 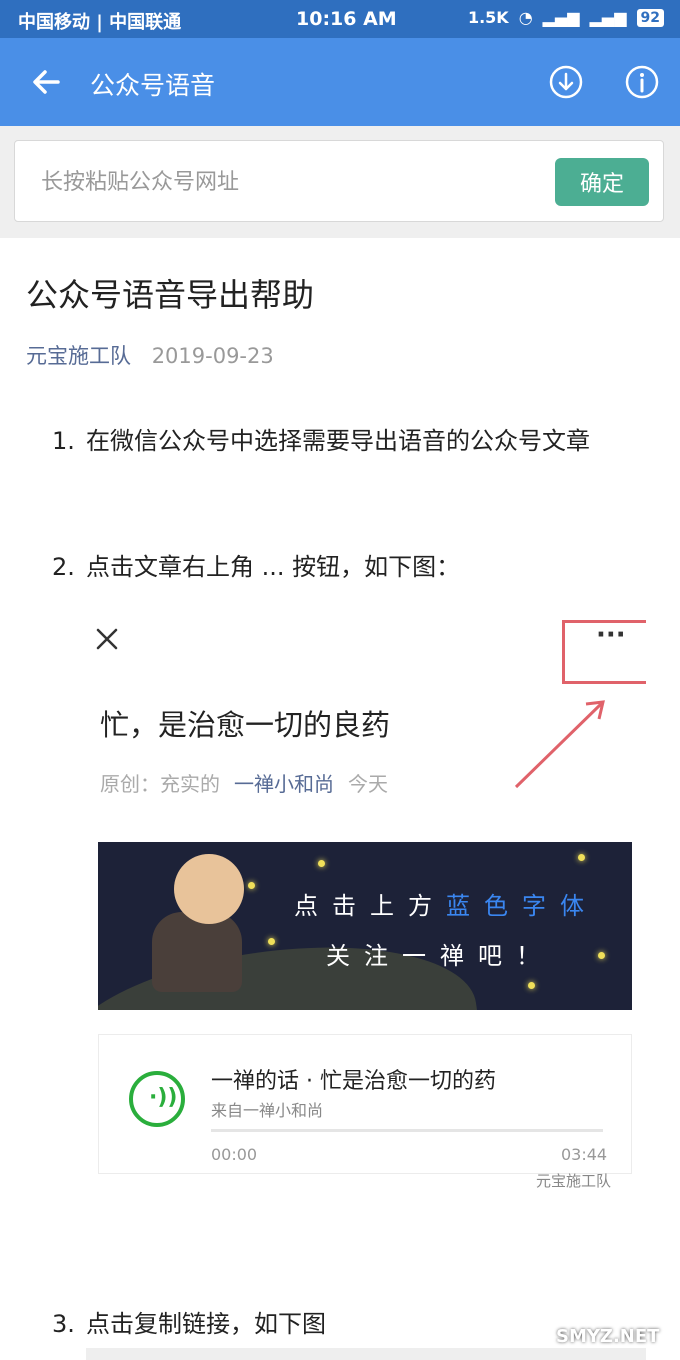 I want to click on step-text: 在微信公众号中选择需要导出语音的公众号文章, so click(x=338, y=441).